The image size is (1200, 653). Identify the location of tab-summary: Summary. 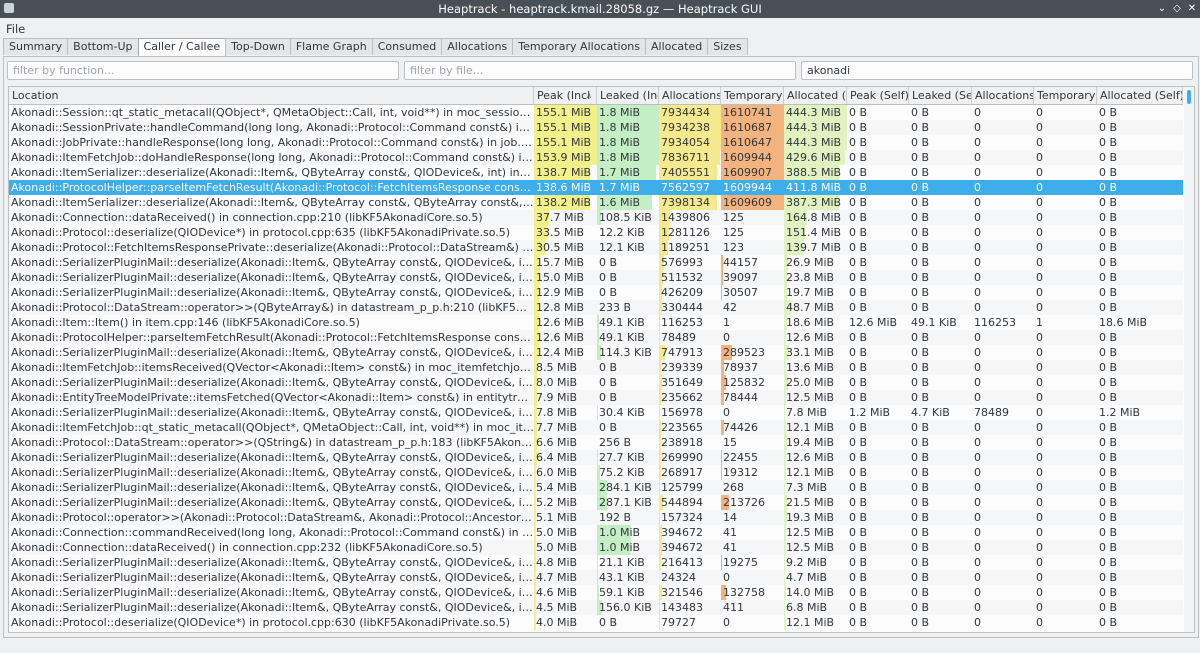
(36, 46).